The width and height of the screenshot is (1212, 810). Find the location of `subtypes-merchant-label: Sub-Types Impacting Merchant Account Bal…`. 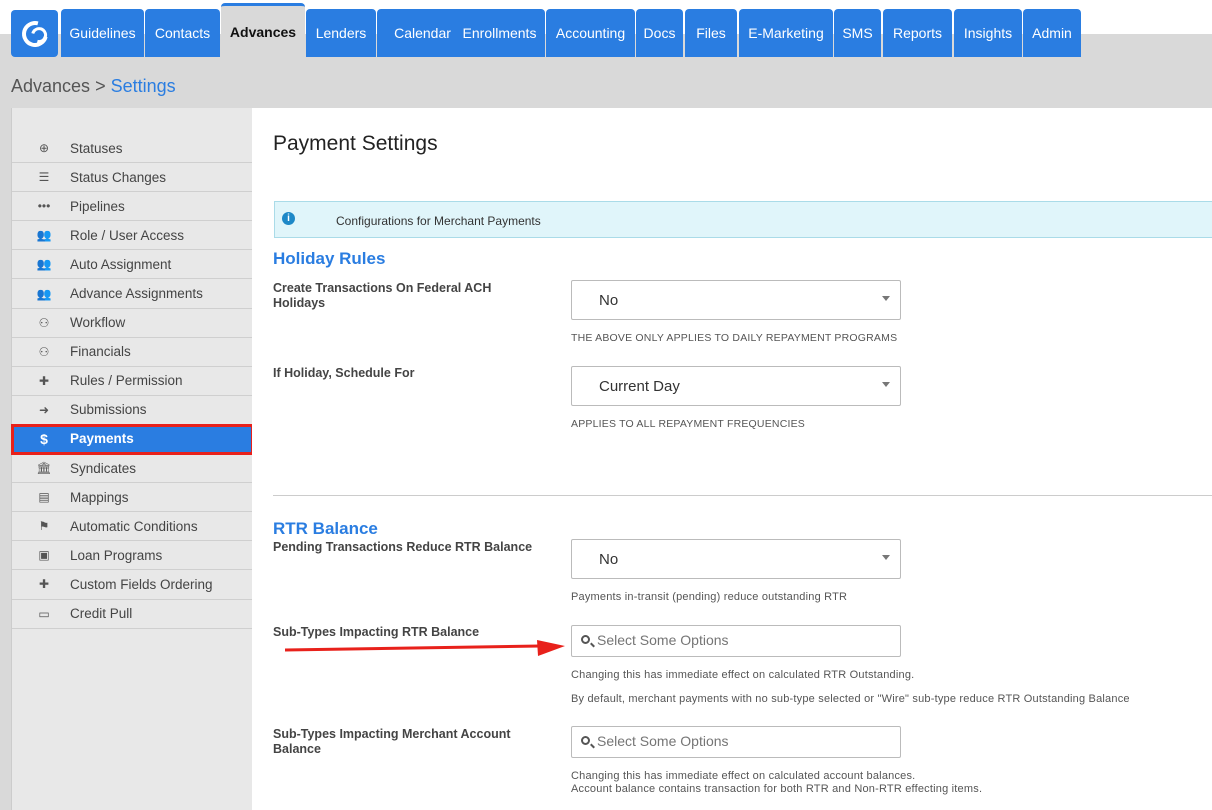

subtypes-merchant-label: Sub-Types Impacting Merchant Account Bal… is located at coordinates (392, 741).